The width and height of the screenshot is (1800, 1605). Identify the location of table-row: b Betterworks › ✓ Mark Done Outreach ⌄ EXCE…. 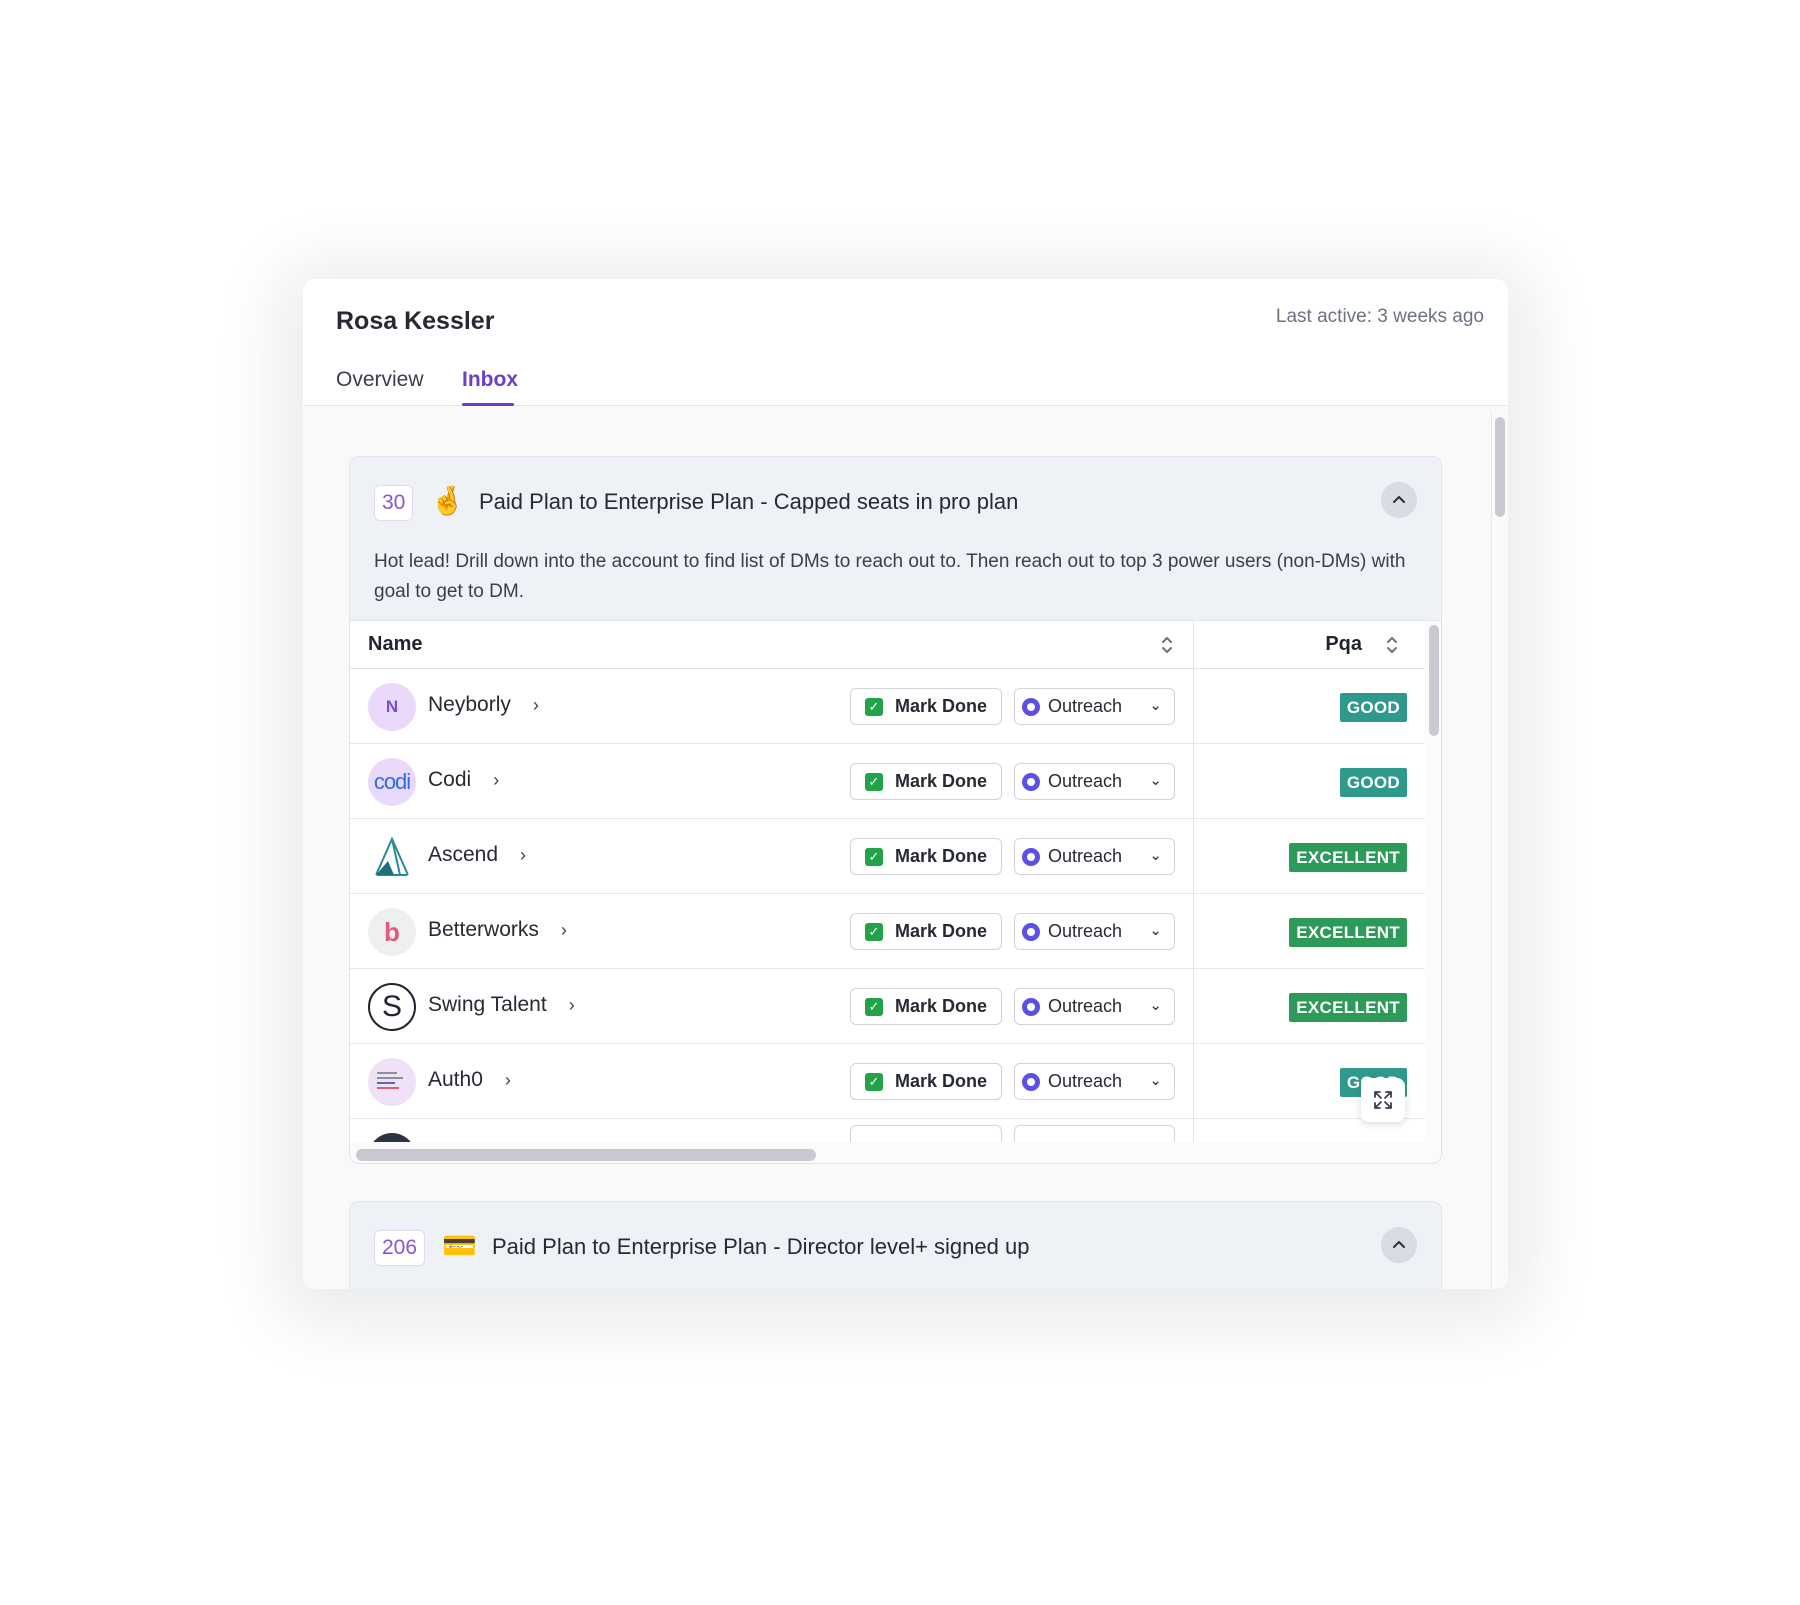
(887, 931).